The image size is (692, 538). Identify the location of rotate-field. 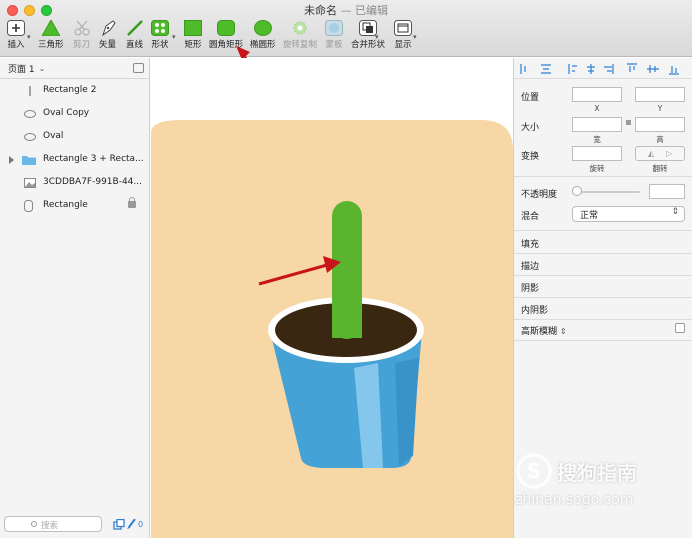
(597, 153).